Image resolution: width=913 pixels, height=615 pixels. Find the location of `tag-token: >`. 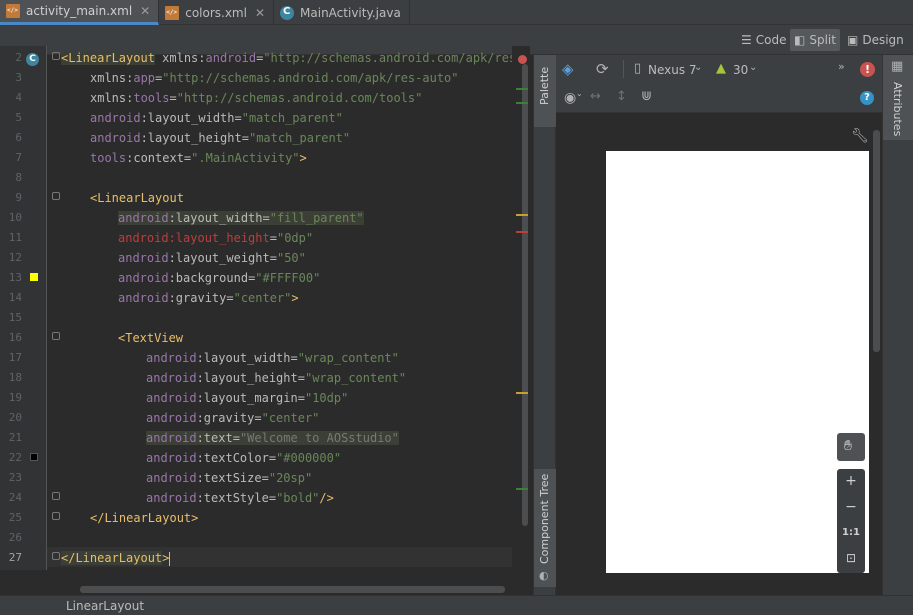

tag-token: > is located at coordinates (295, 298).